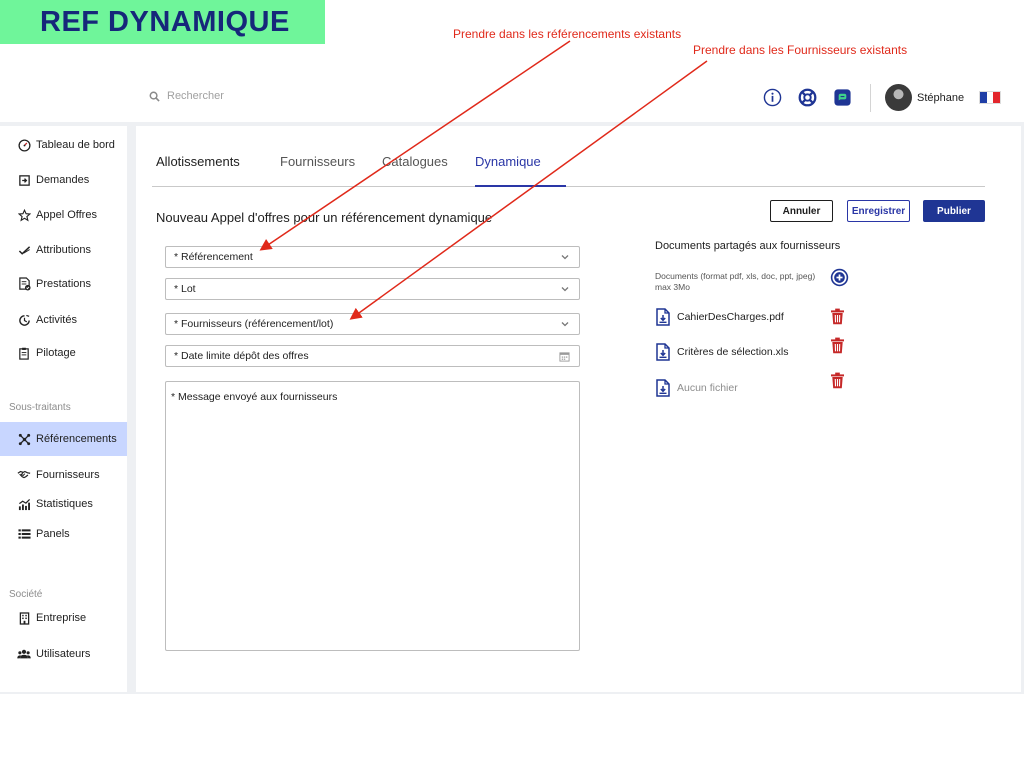  I want to click on avatar, so click(898, 97).